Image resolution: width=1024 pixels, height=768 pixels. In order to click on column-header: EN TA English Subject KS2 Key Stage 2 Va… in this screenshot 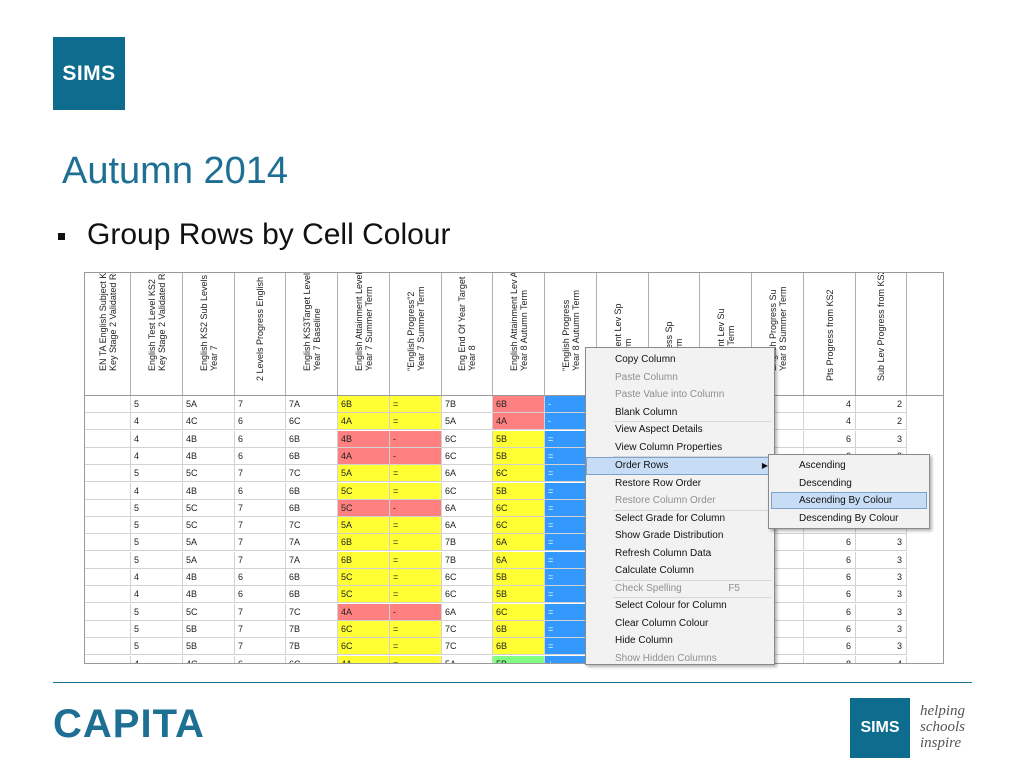, I will do `click(108, 334)`.